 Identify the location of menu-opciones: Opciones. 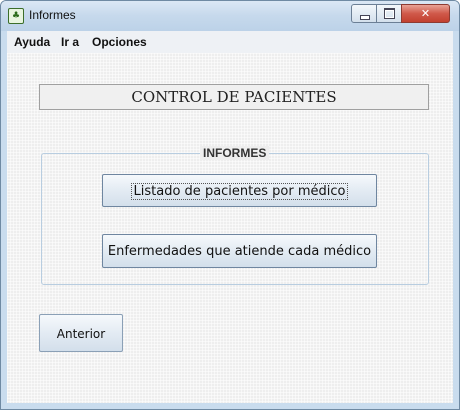
(119, 42).